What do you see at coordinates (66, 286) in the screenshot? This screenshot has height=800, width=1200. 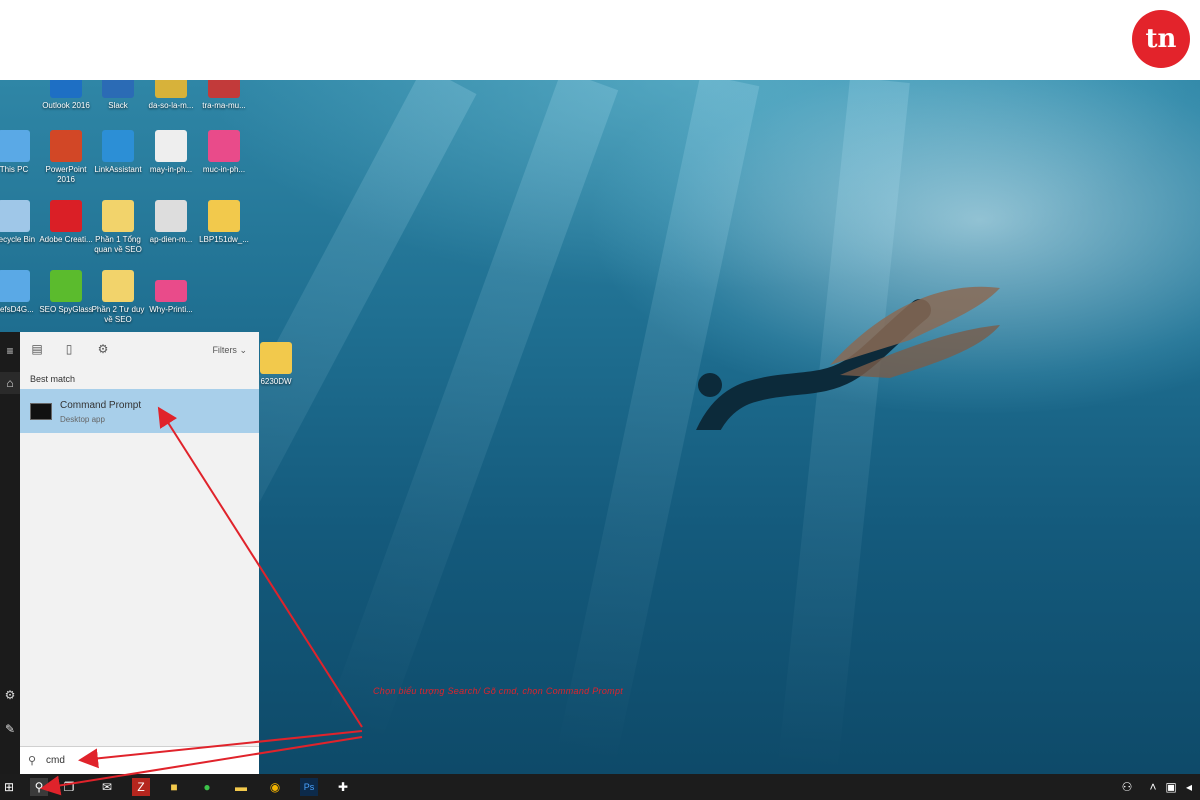 I see `spyglass-icon` at bounding box center [66, 286].